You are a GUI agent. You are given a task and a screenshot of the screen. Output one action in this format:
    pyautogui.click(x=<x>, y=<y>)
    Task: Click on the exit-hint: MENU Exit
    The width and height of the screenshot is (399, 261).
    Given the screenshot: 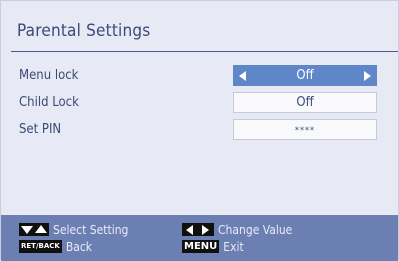 What is the action you would take?
    pyautogui.click(x=213, y=247)
    